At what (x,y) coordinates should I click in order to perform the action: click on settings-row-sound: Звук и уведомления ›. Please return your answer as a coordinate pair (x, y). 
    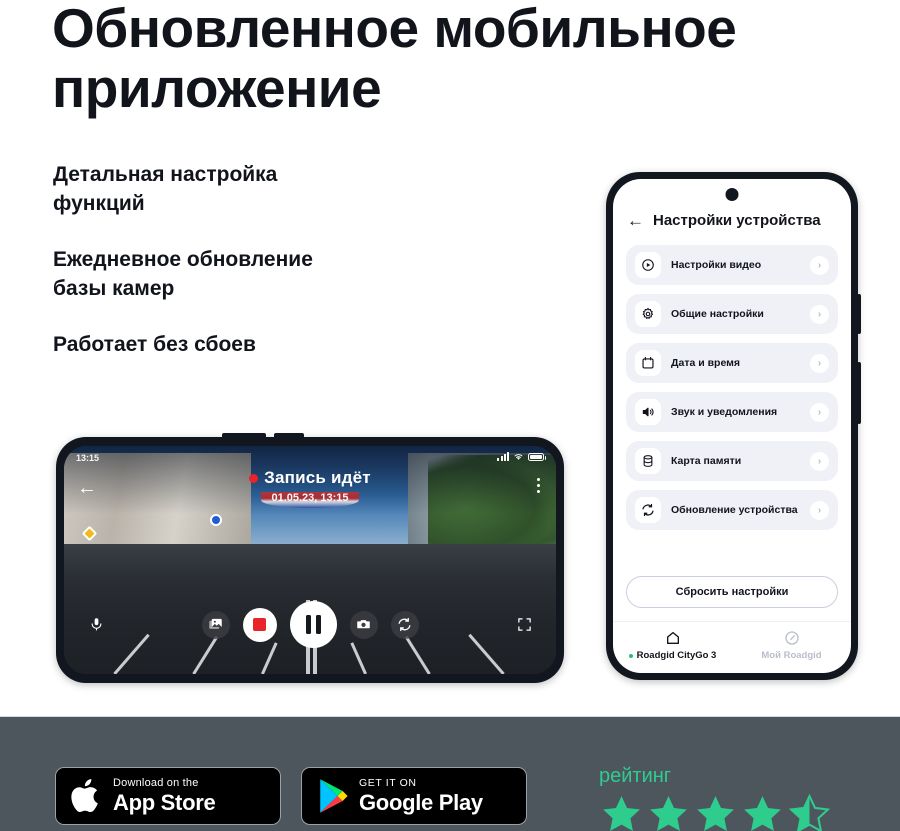
    Looking at the image, I should click on (732, 412).